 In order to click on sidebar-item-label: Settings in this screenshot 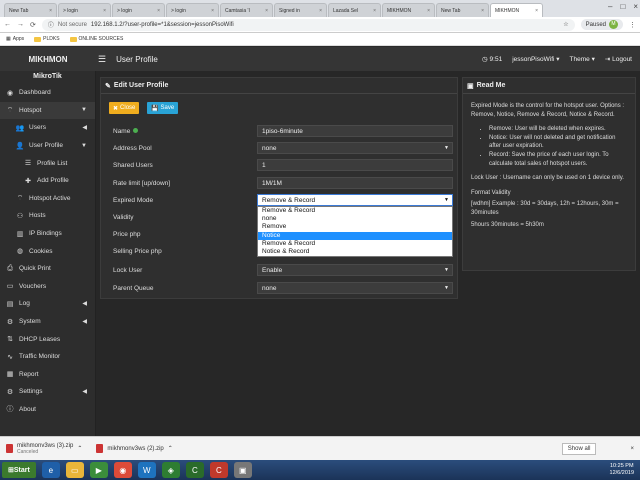, I will do `click(31, 392)`.